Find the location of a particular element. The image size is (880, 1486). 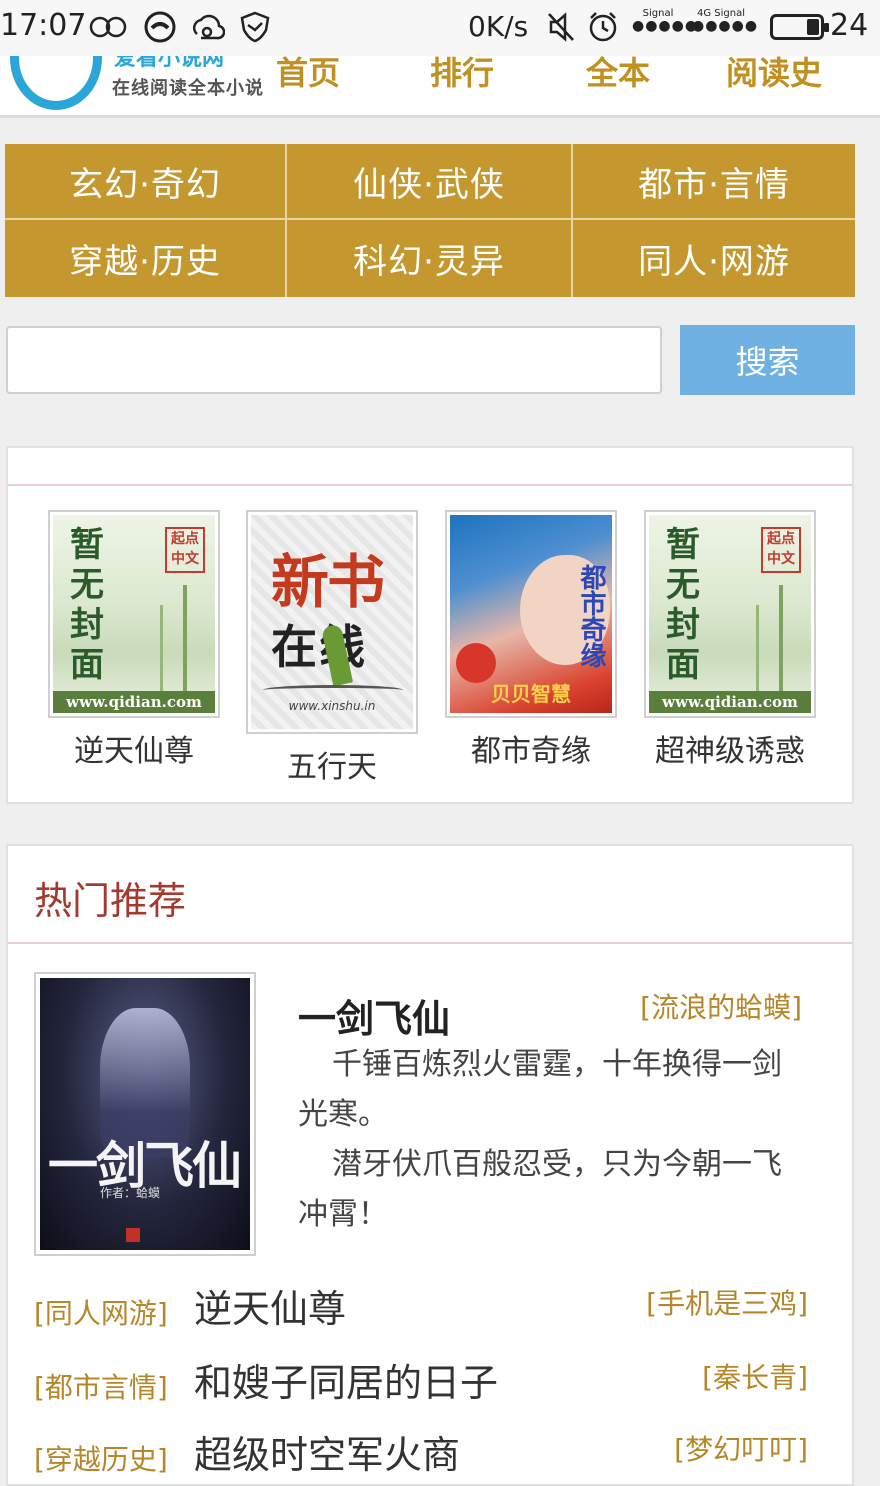

battery-level: 24 is located at coordinates (849, 25).